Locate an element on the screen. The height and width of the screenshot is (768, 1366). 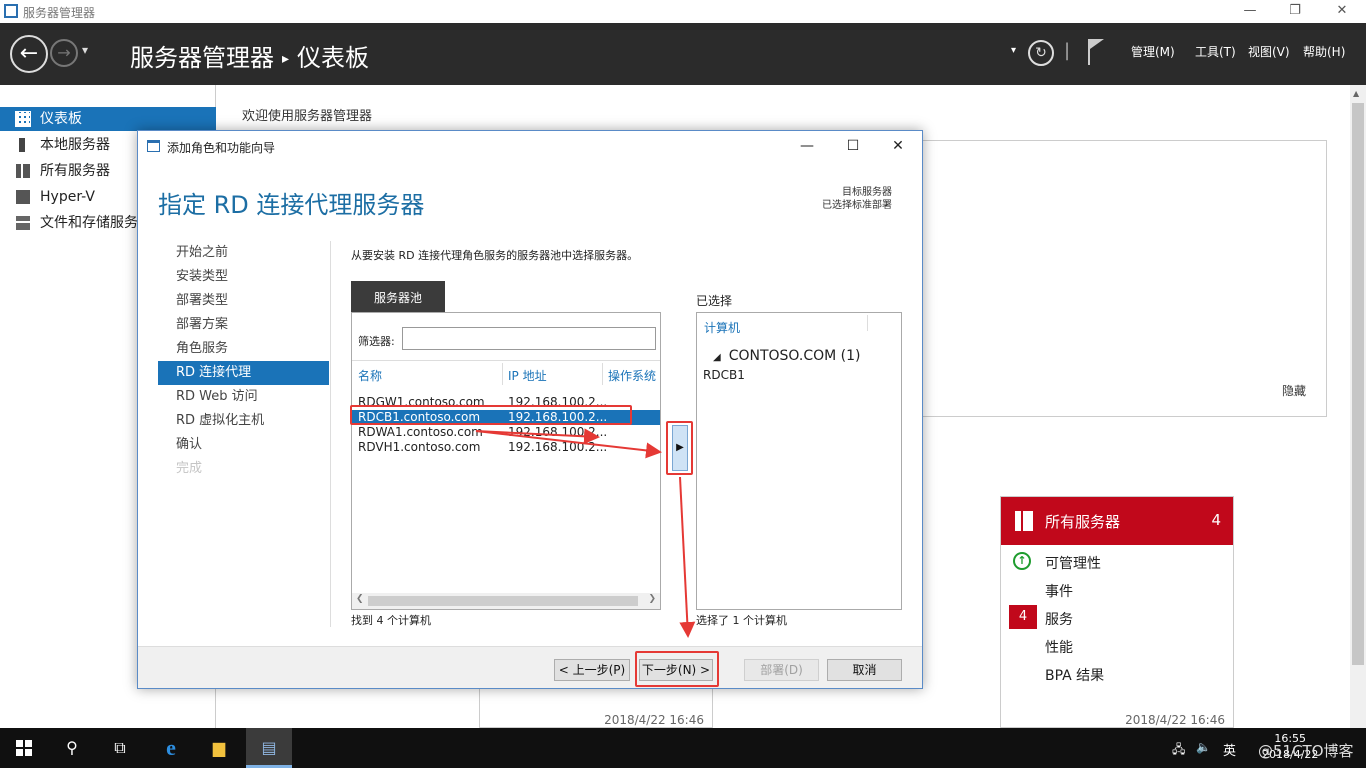
sound-icon: 🔈 is located at coordinates (1203, 747).